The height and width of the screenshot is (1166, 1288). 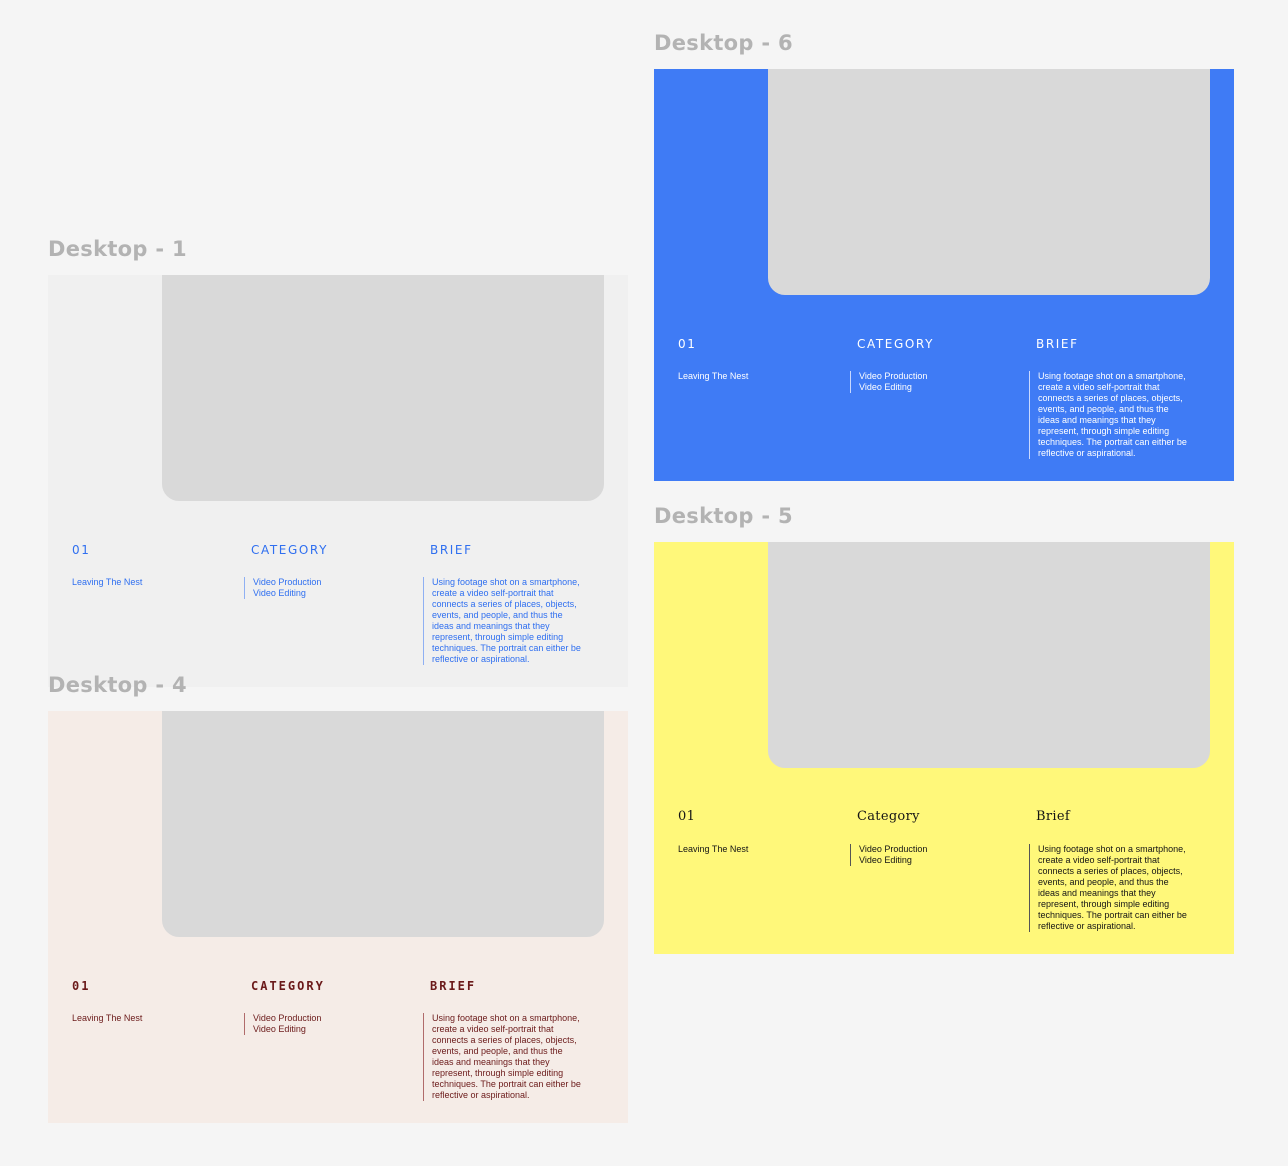 What do you see at coordinates (1053, 816) in the screenshot?
I see `brief-heading: Brief` at bounding box center [1053, 816].